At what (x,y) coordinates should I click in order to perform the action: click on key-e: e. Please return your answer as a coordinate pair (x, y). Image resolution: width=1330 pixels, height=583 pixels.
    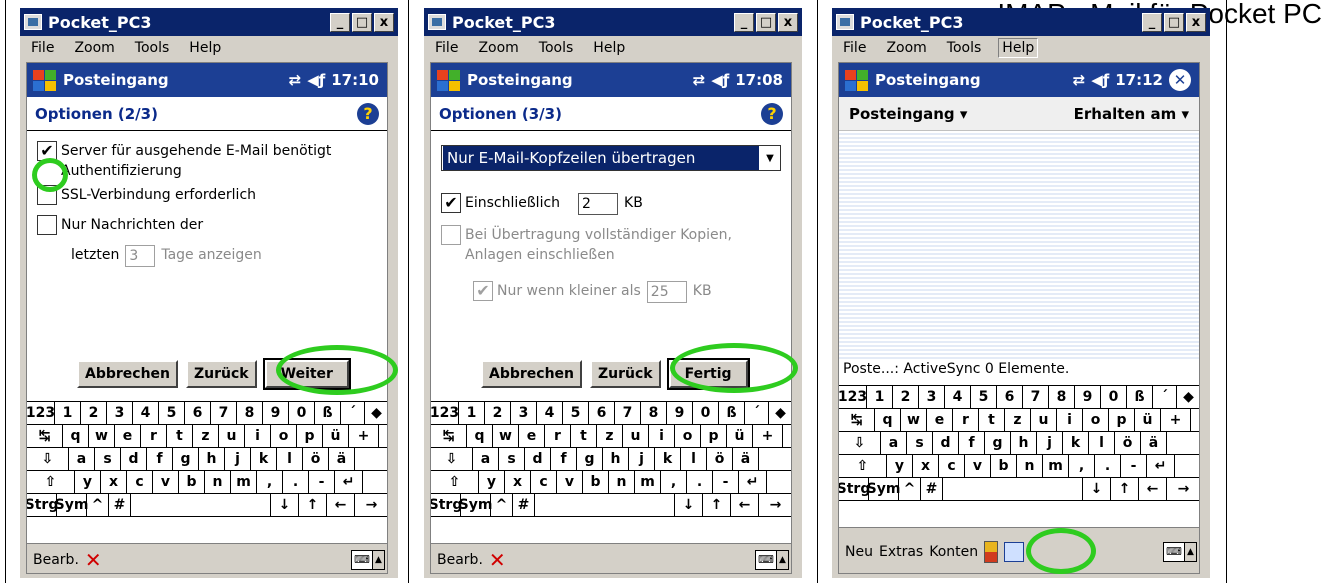
    Looking at the image, I should click on (532, 436).